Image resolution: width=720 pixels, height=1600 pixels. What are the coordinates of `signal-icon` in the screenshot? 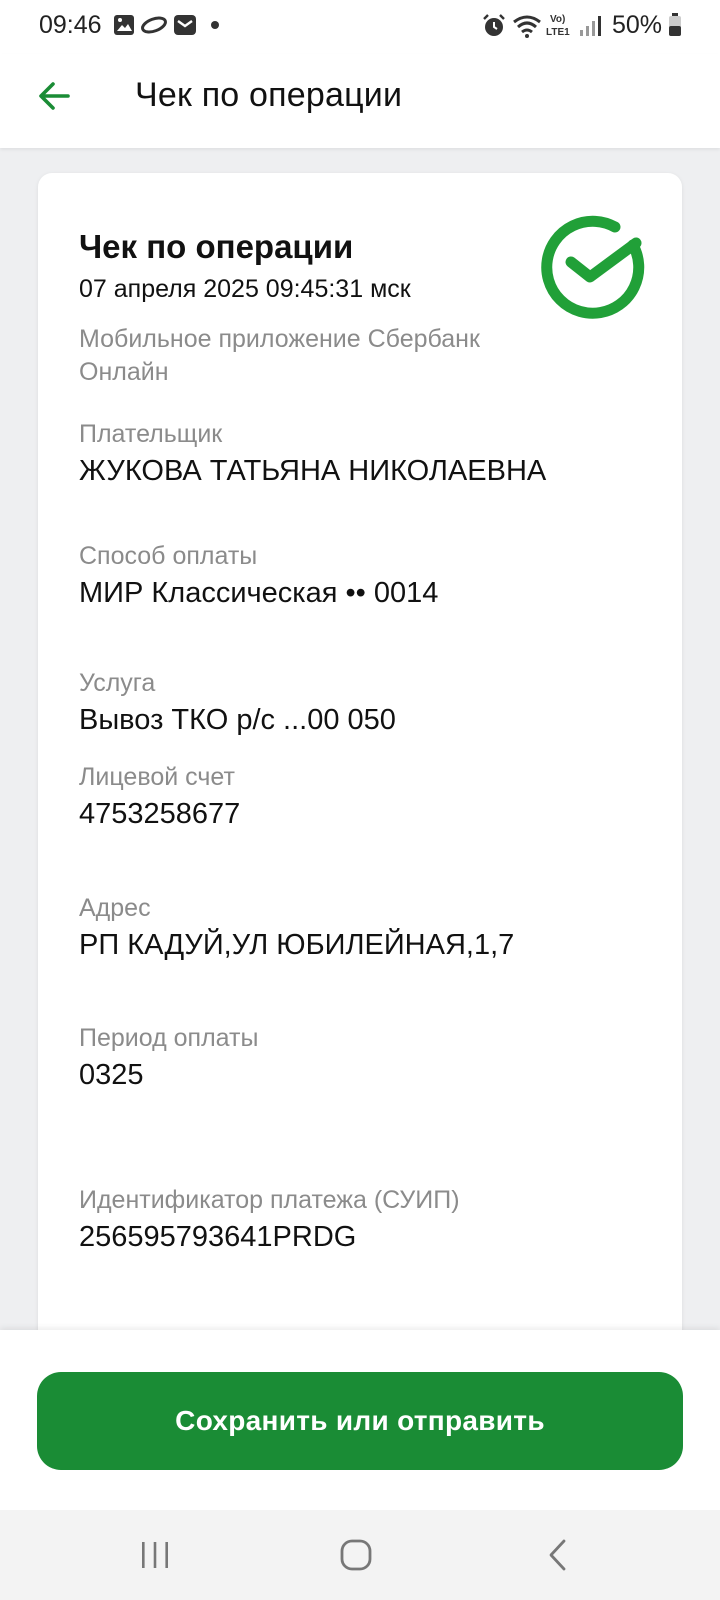 It's located at (590, 26).